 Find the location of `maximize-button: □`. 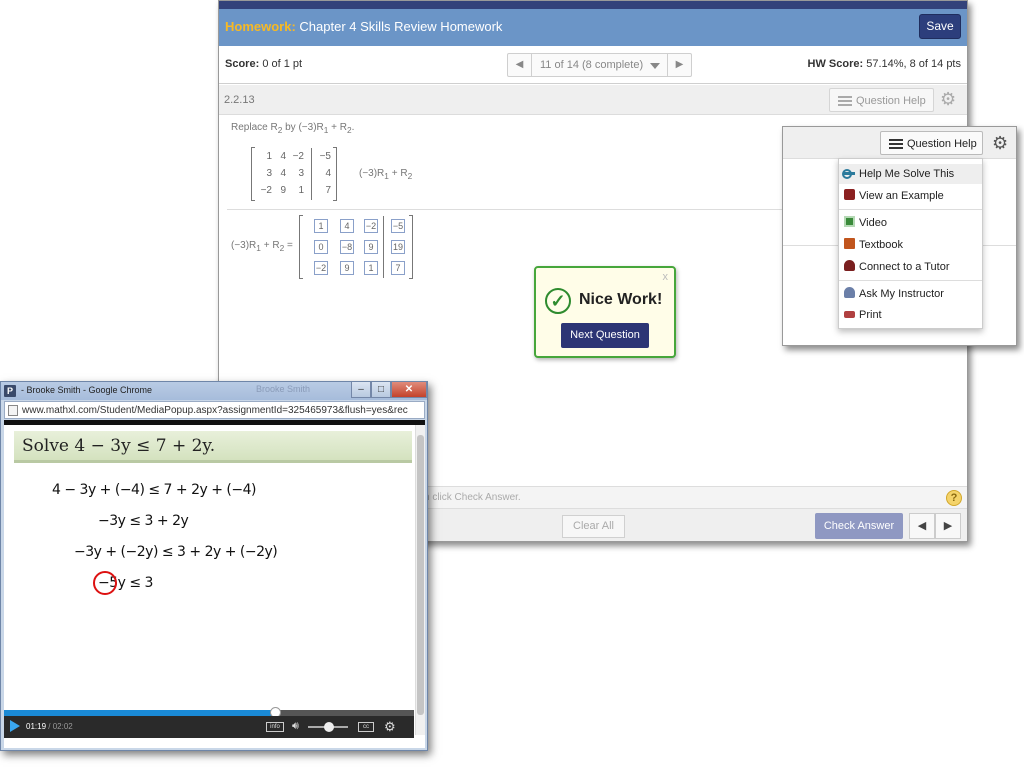

maximize-button: □ is located at coordinates (381, 390).